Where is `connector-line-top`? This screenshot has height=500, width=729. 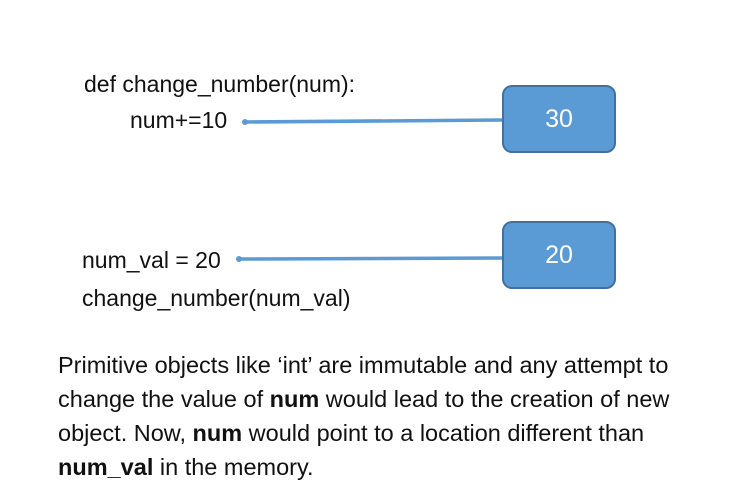
connector-line-top is located at coordinates (374, 121).